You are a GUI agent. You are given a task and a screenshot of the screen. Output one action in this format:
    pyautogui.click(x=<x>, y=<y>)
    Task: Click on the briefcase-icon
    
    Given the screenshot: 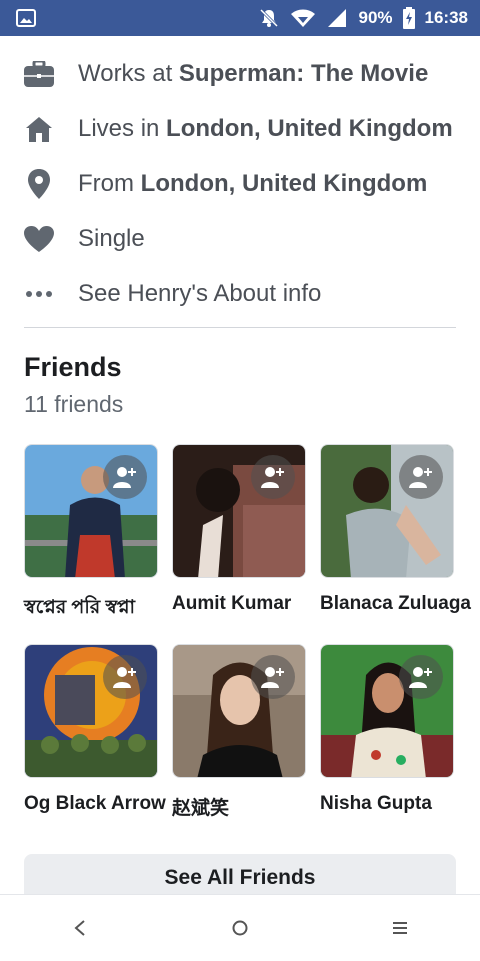 What is the action you would take?
    pyautogui.click(x=39, y=74)
    